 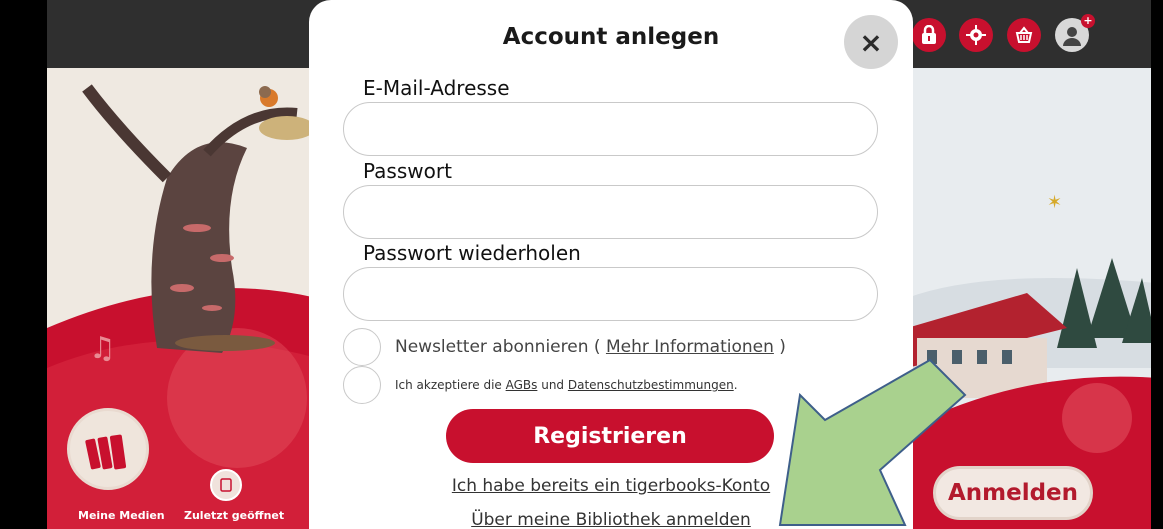 I want to click on close-icon: ×, so click(x=871, y=42).